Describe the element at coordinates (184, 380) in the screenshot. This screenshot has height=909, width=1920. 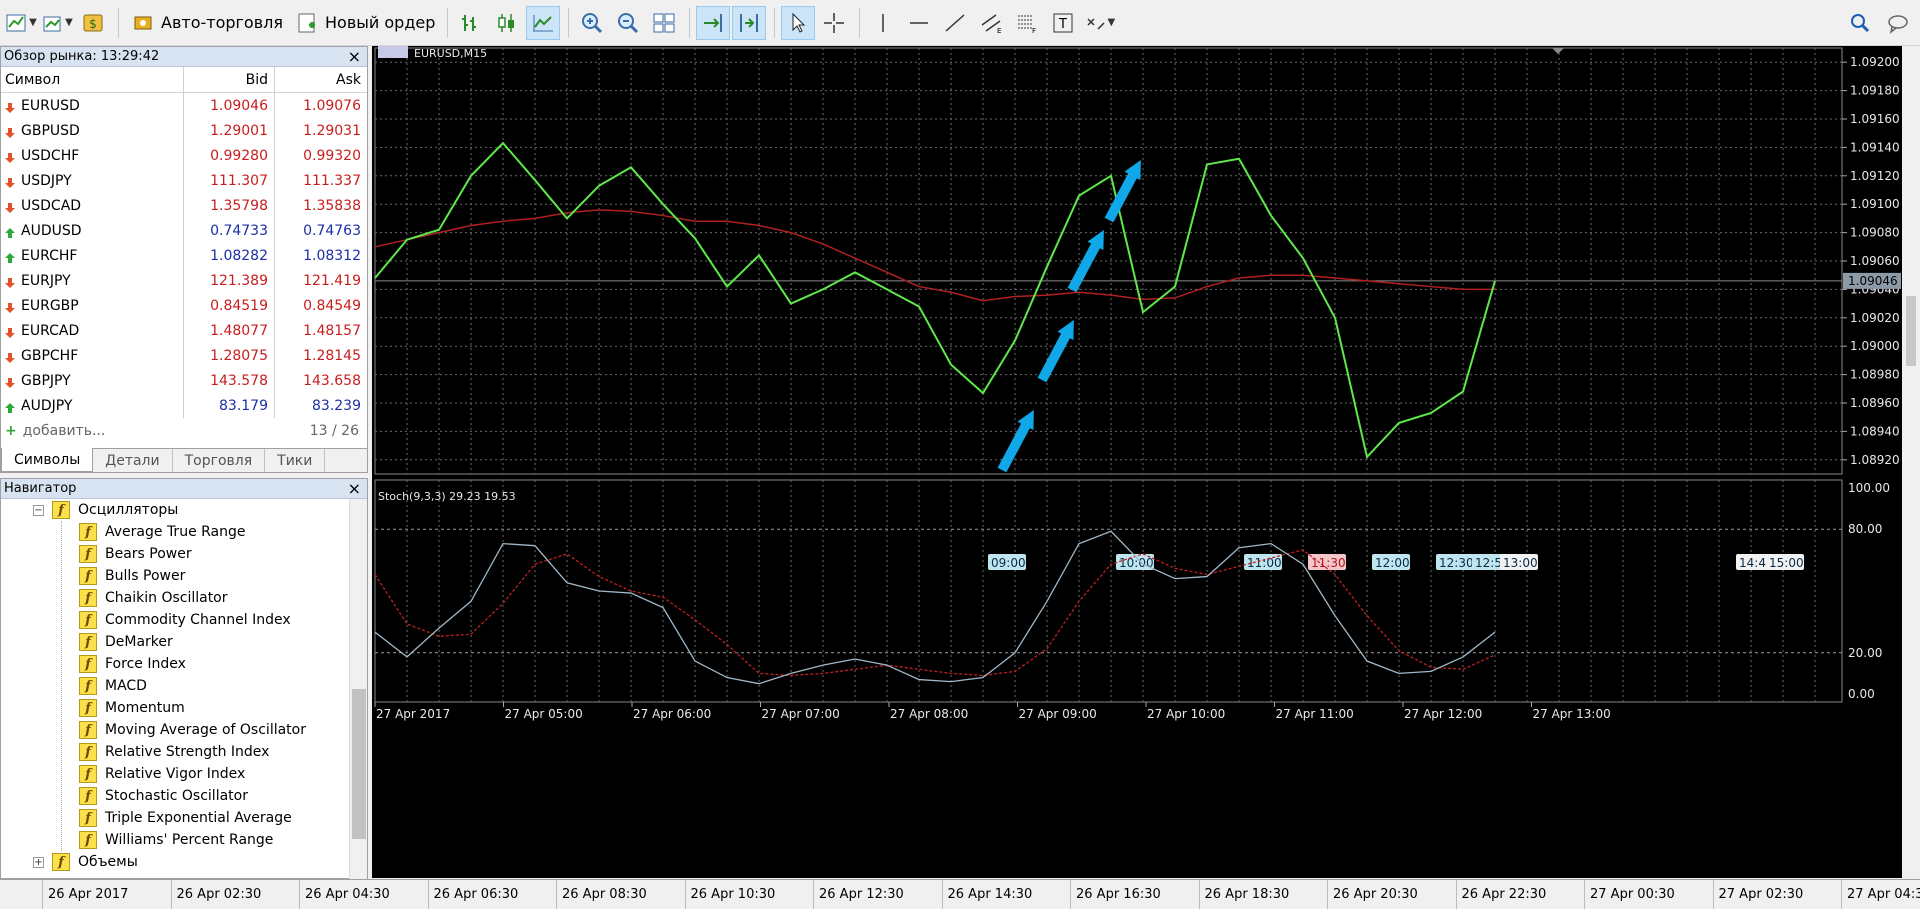
I see `market-watch-row: GBPJPY143.578143.658` at that location.